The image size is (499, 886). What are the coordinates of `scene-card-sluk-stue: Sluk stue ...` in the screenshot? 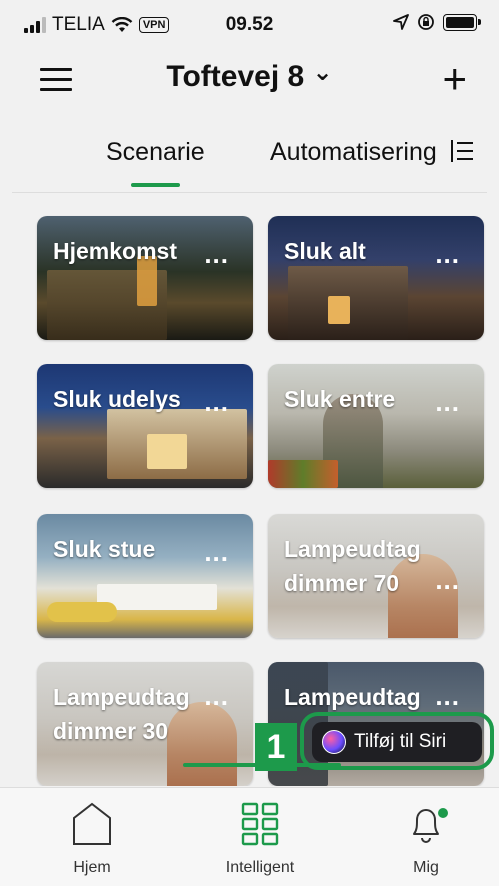 It's located at (145, 576).